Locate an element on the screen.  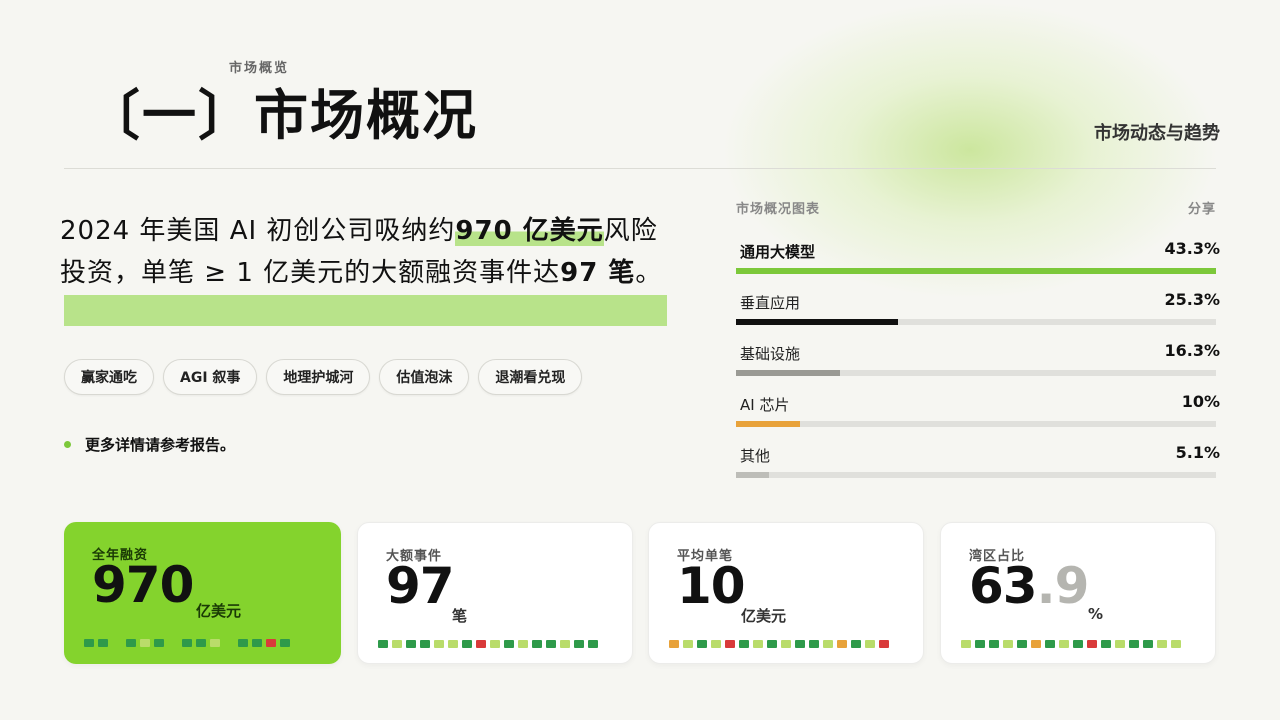
tag-ebb-realization: 退潮看兑现 is located at coordinates (530, 377).